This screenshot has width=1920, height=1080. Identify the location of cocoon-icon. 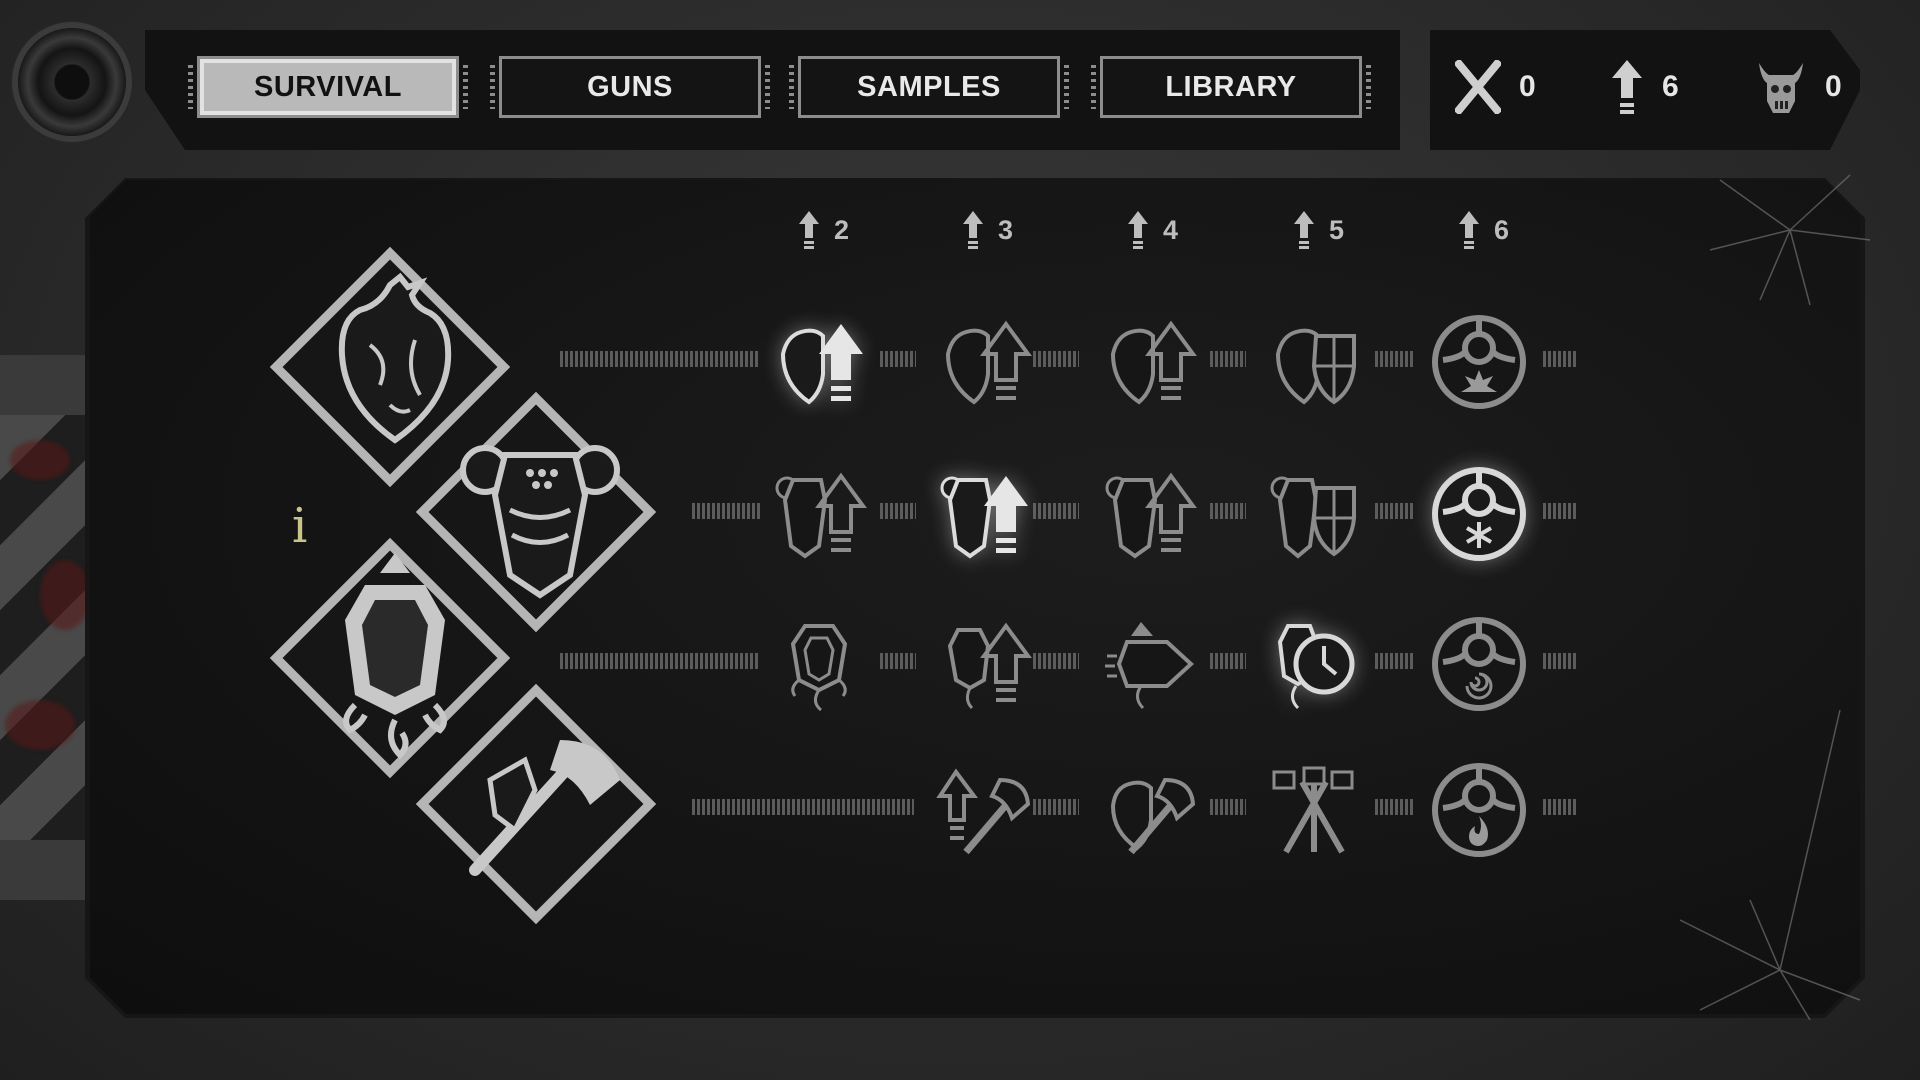
(819, 668).